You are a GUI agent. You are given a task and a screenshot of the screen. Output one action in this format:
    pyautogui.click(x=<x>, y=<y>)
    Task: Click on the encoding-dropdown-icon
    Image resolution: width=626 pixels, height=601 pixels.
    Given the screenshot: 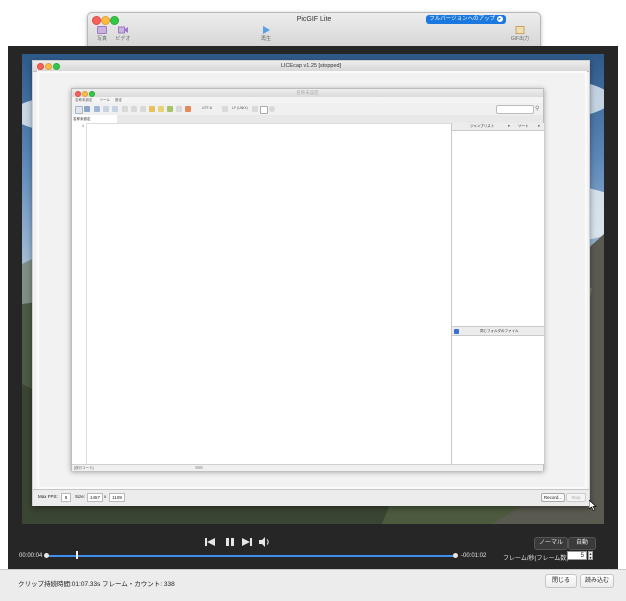 What is the action you would take?
    pyautogui.click(x=225, y=109)
    